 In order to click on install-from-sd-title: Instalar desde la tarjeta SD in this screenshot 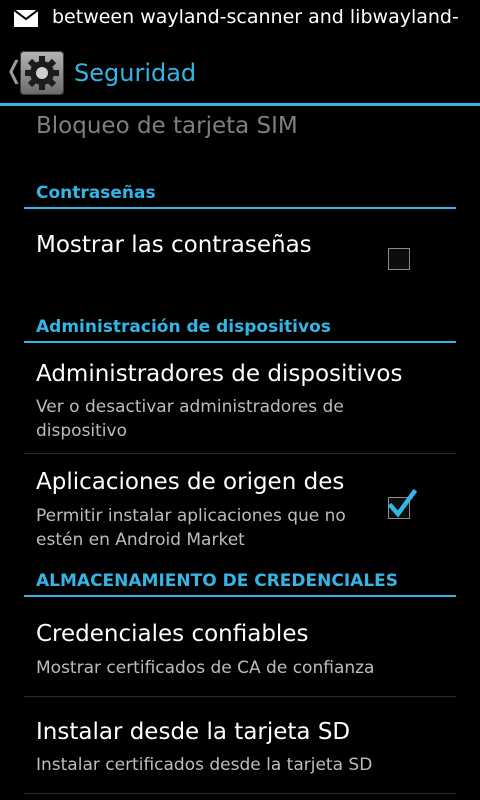, I will do `click(193, 732)`.